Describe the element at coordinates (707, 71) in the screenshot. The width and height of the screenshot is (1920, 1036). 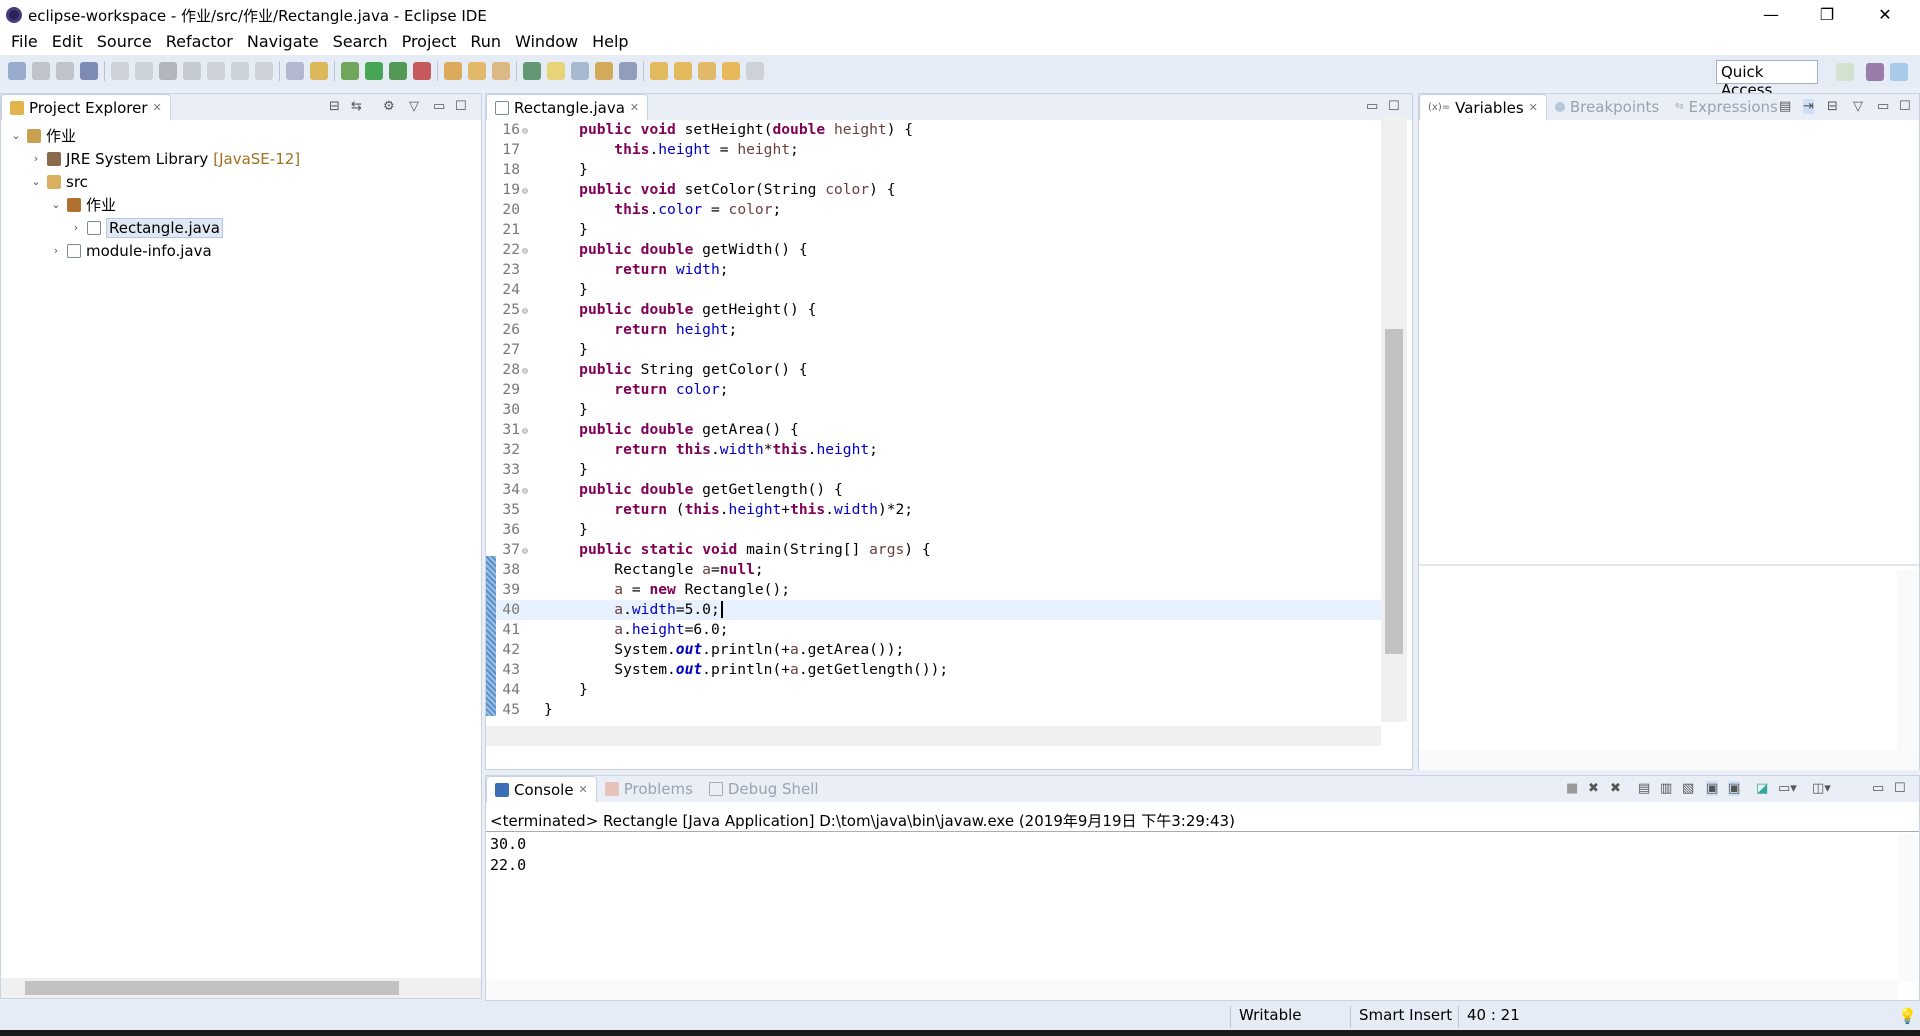
I see `last-edit-icon` at that location.